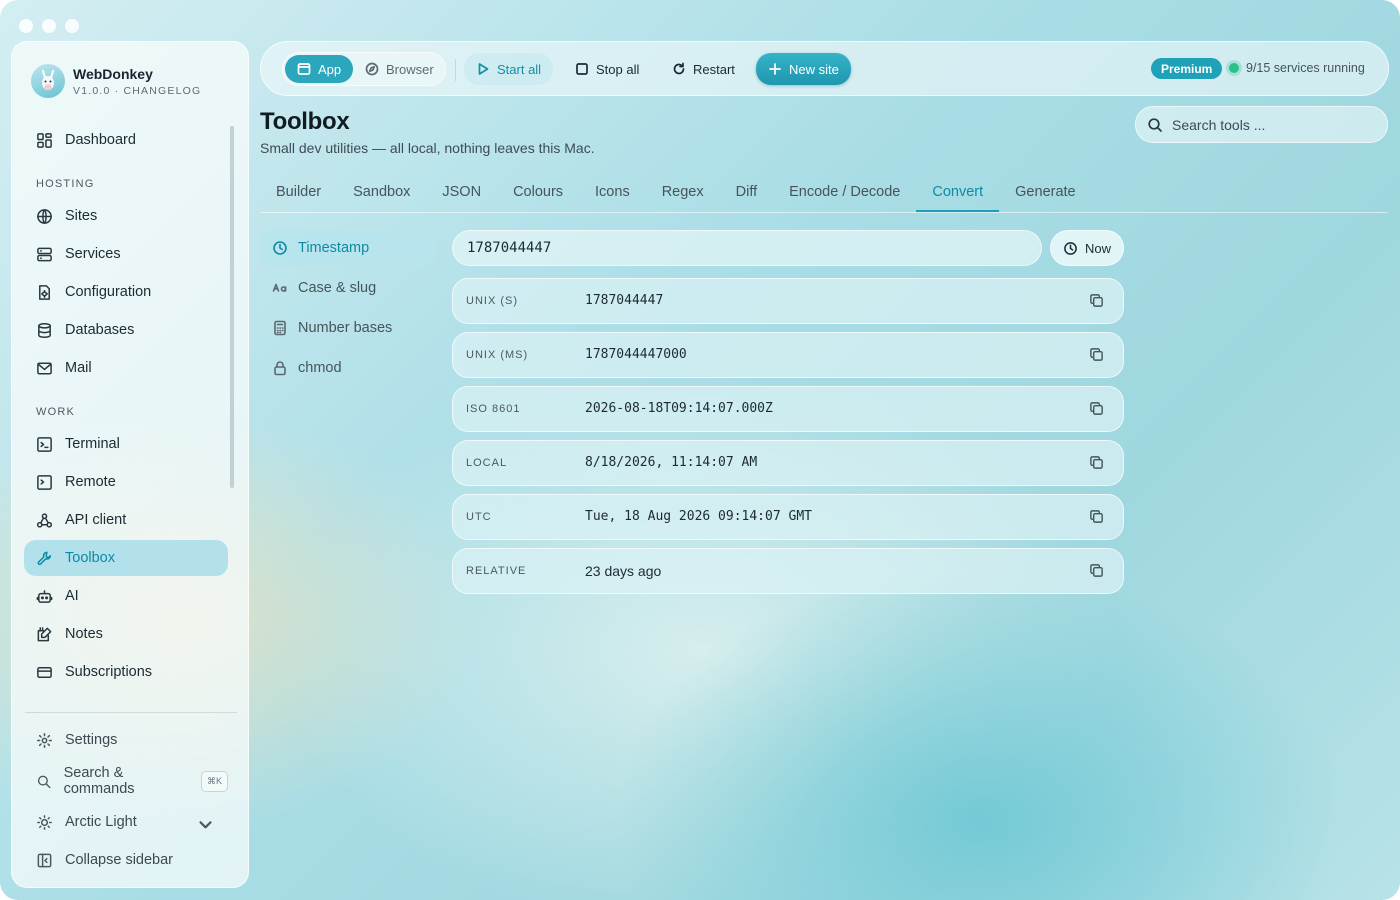  I want to click on subnav-case-slug: Case & slug, so click(348, 288).